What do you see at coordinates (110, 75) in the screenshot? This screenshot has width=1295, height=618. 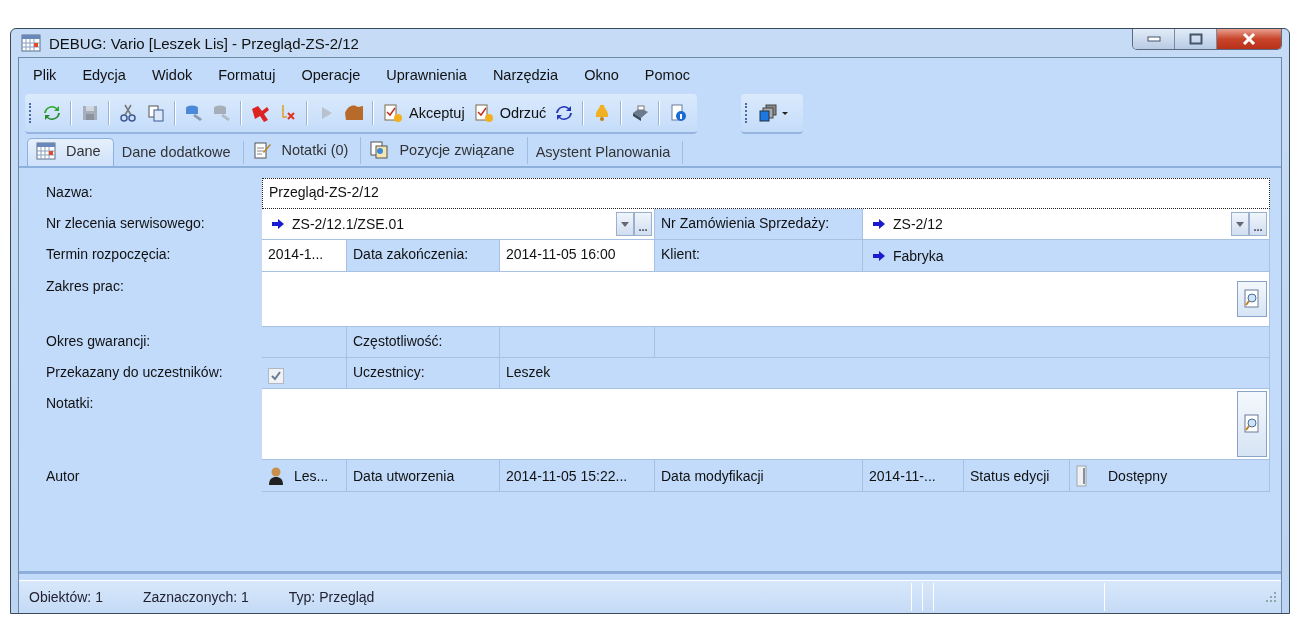 I see `menu-item: Edycja` at bounding box center [110, 75].